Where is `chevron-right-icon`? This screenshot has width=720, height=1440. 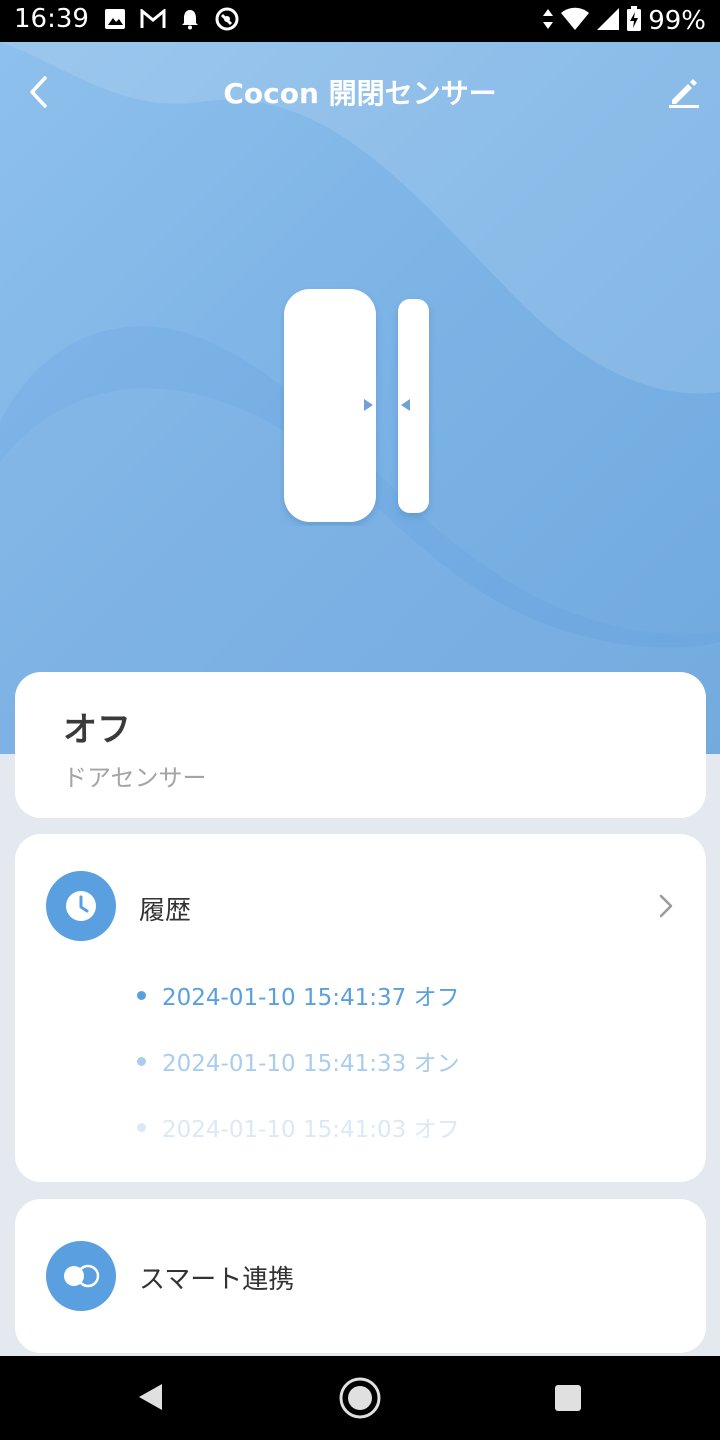
chevron-right-icon is located at coordinates (666, 906).